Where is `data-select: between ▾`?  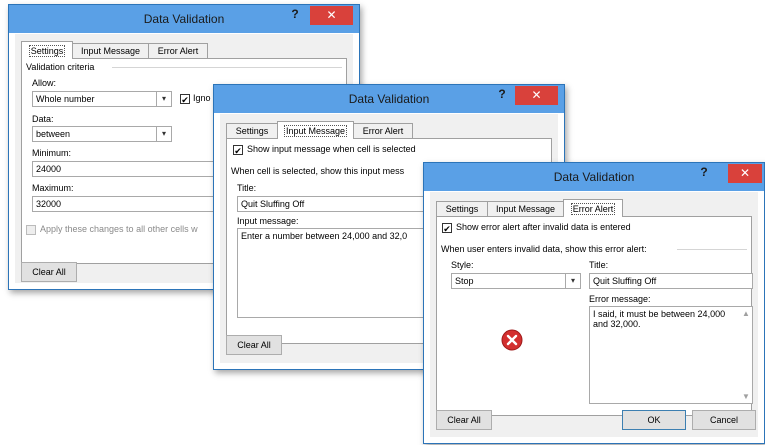 data-select: between ▾ is located at coordinates (102, 134).